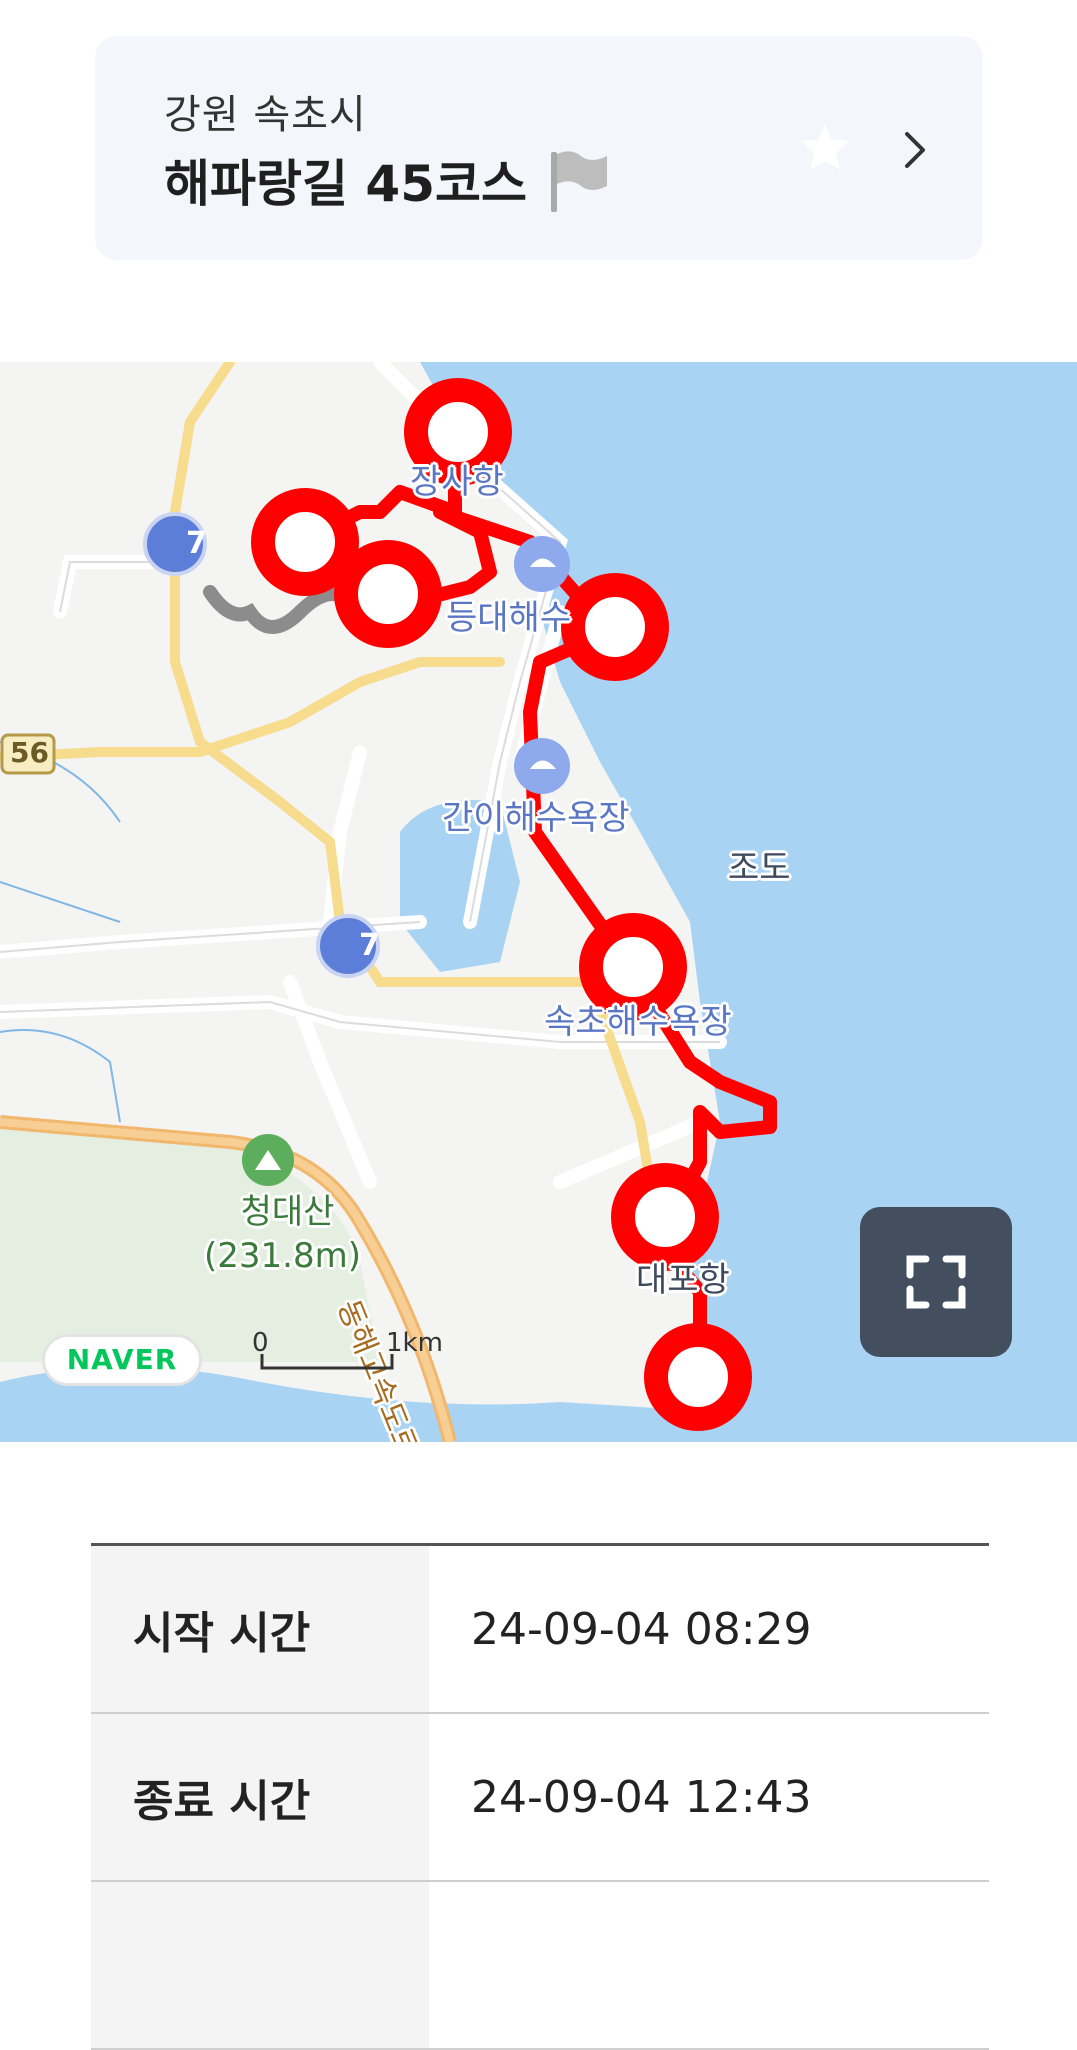 This screenshot has height=2050, width=1077. What do you see at coordinates (638, 1022) in the screenshot?
I see `map-label-beach: 속초해수욕장` at bounding box center [638, 1022].